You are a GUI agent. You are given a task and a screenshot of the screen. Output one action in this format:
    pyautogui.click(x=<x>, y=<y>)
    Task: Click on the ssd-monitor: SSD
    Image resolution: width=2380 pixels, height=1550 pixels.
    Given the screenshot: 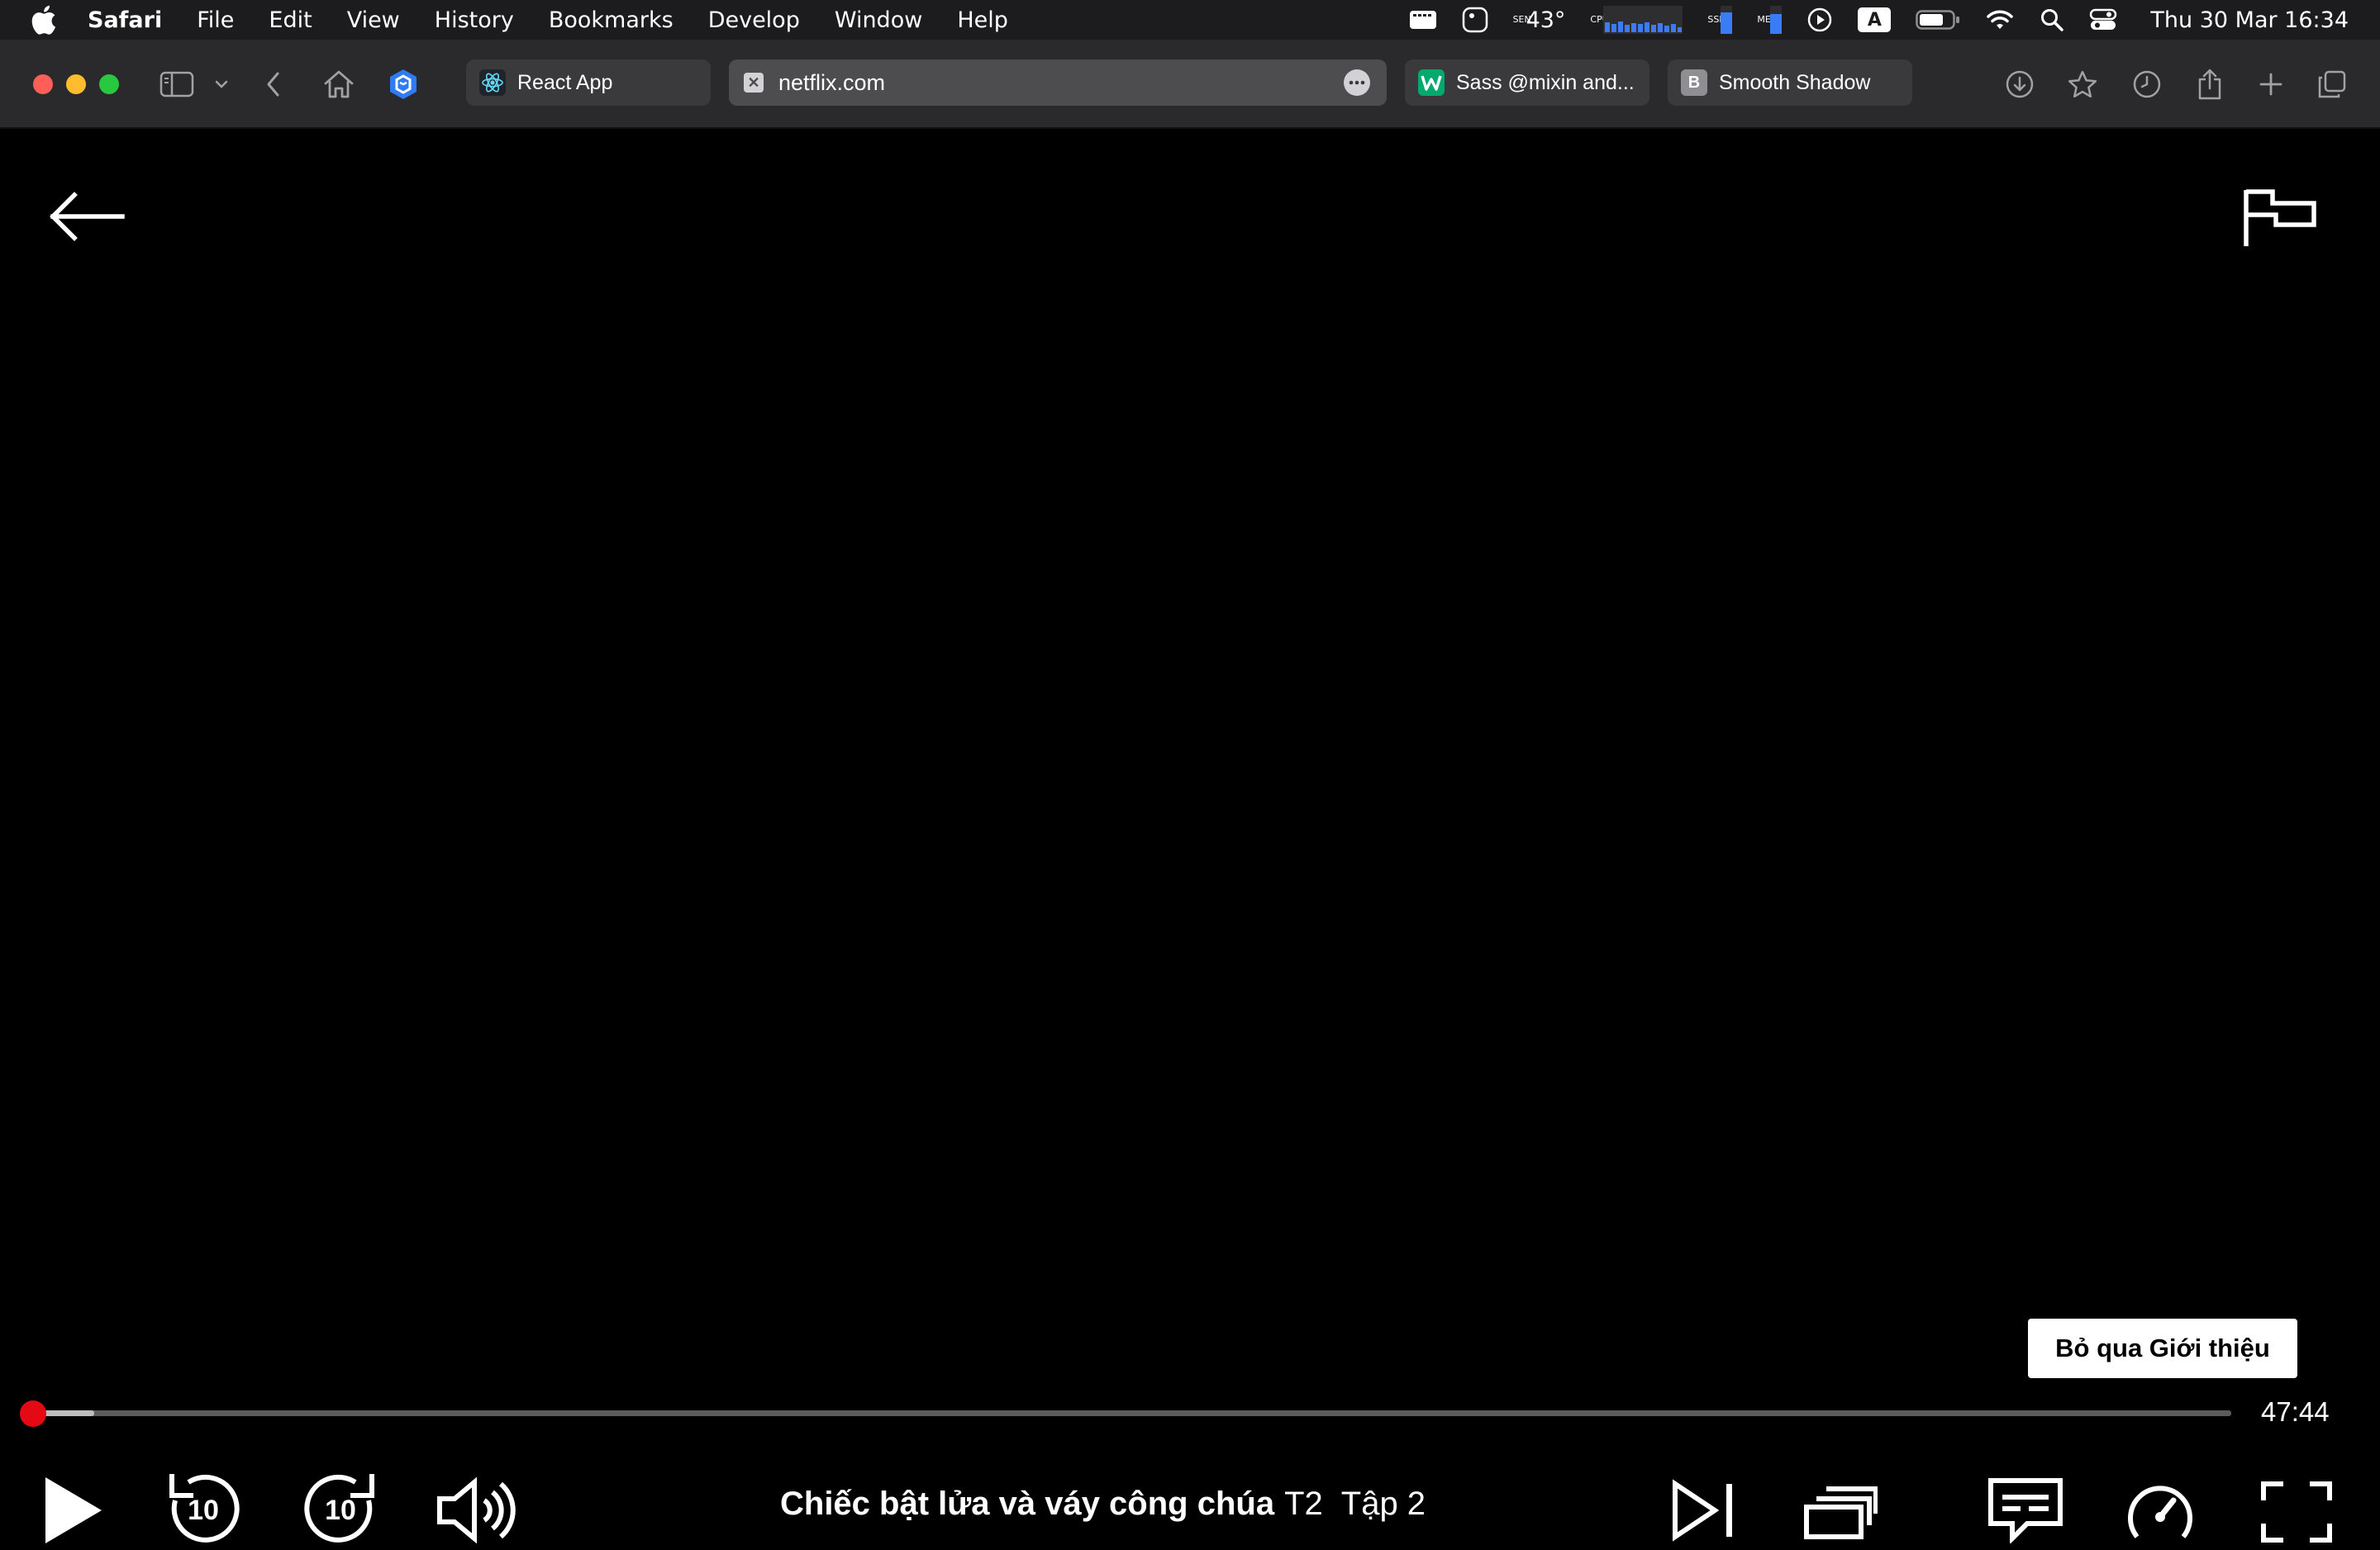 What is the action you would take?
    pyautogui.click(x=1720, y=20)
    